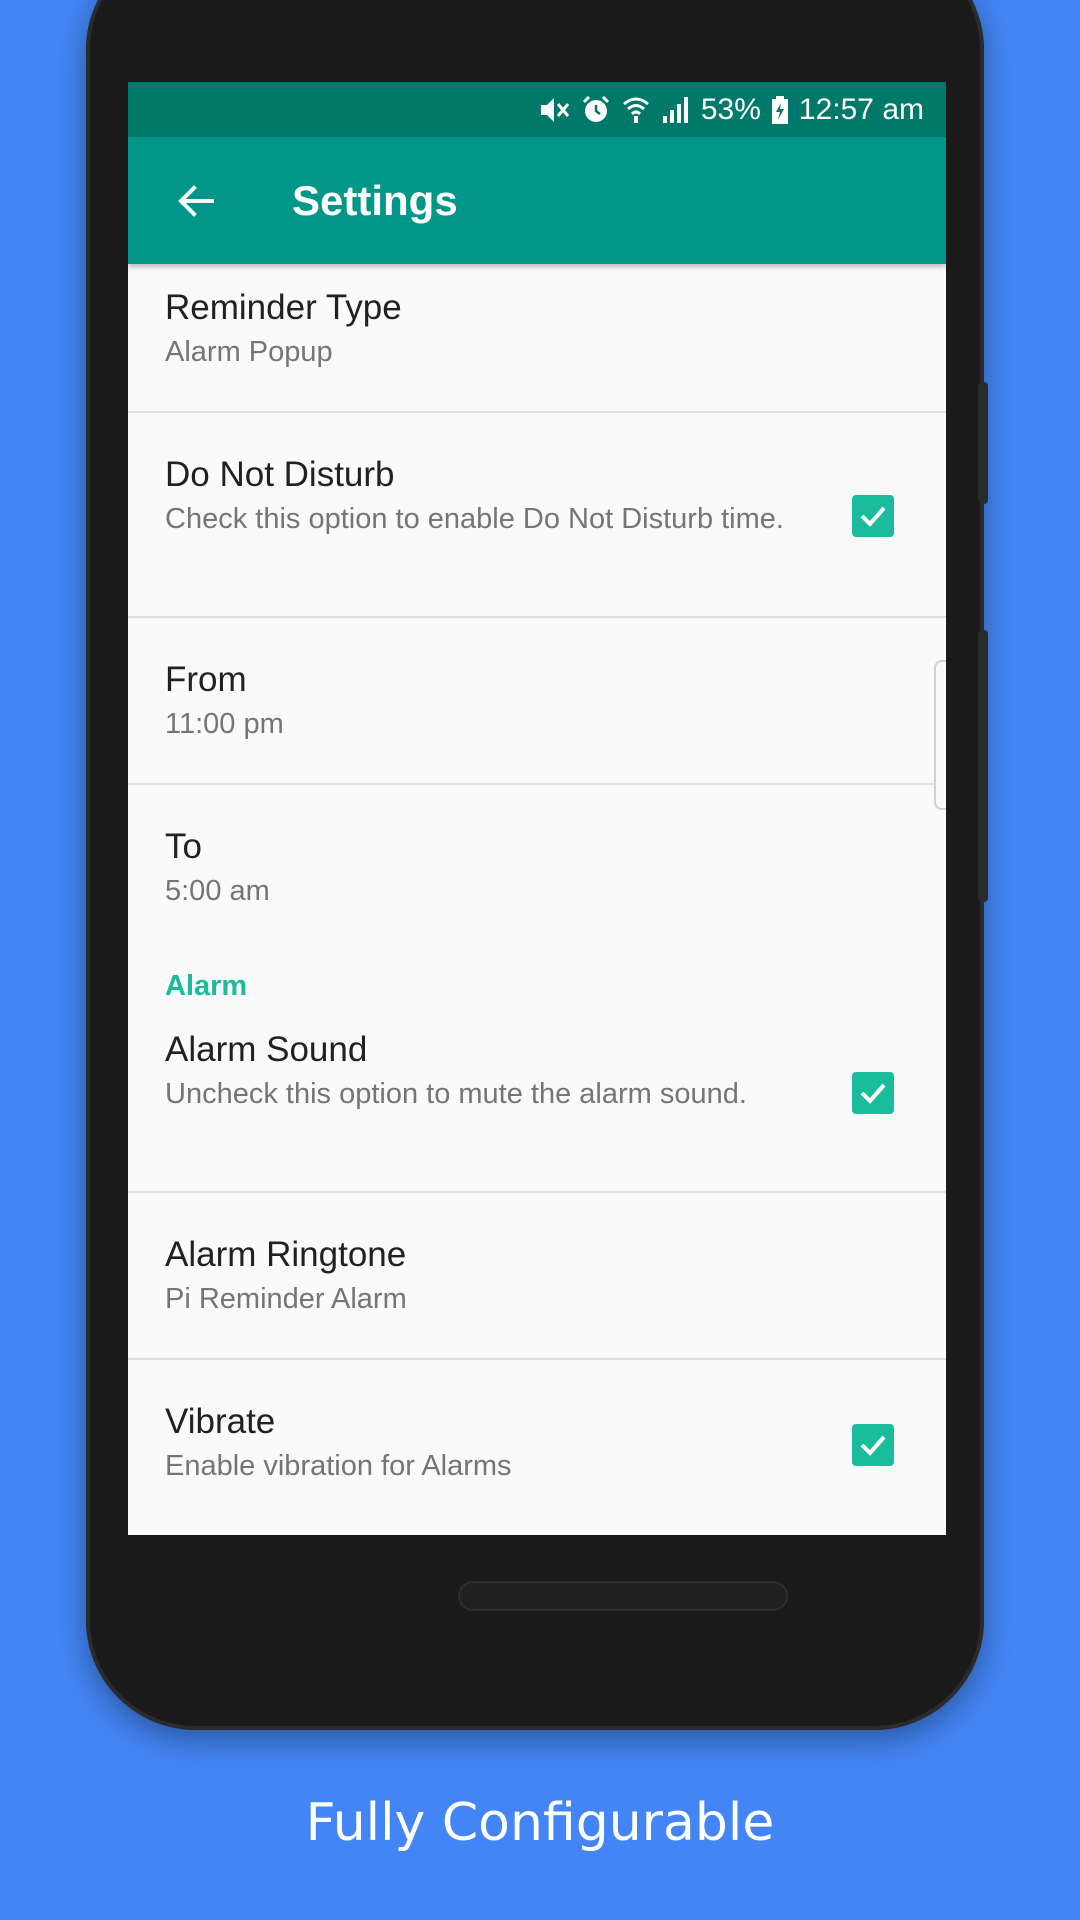 The image size is (1080, 1920). What do you see at coordinates (636, 110) in the screenshot?
I see `wifi-icon` at bounding box center [636, 110].